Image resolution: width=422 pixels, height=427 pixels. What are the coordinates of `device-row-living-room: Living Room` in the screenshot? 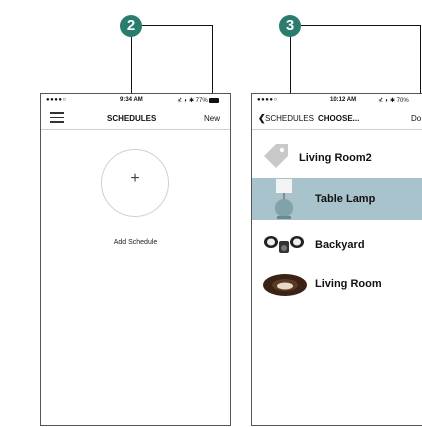 It's located at (337, 284).